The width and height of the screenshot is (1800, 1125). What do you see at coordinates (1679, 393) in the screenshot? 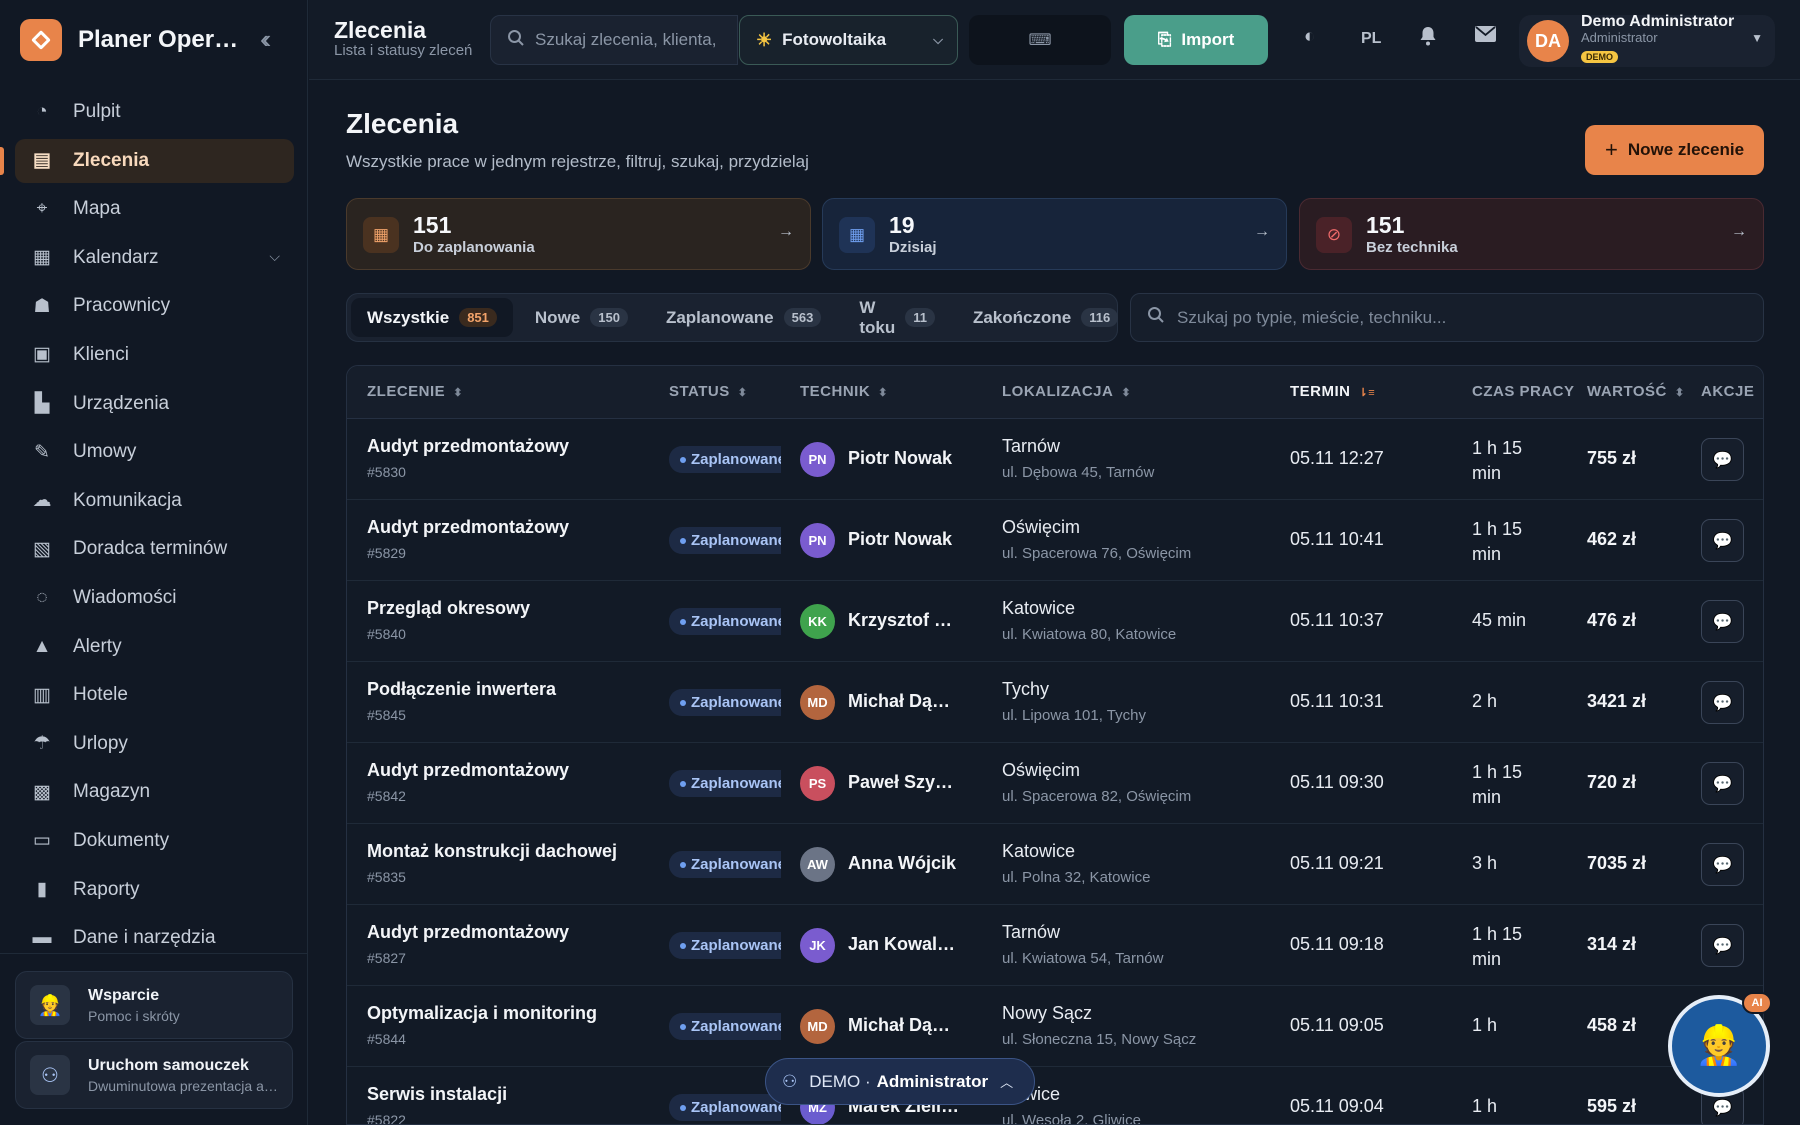
I see `sort-icon: ⬍` at bounding box center [1679, 393].